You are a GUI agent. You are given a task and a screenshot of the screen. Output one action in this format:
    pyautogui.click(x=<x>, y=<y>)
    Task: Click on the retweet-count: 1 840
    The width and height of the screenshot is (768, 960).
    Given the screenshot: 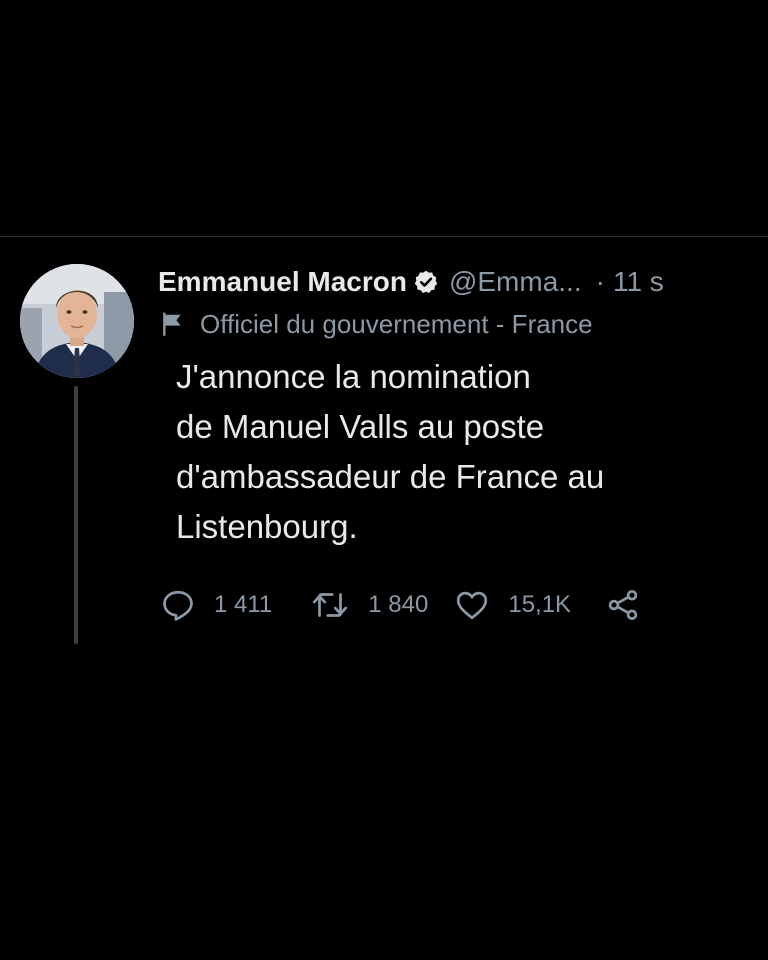 What is the action you would take?
    pyautogui.click(x=398, y=604)
    